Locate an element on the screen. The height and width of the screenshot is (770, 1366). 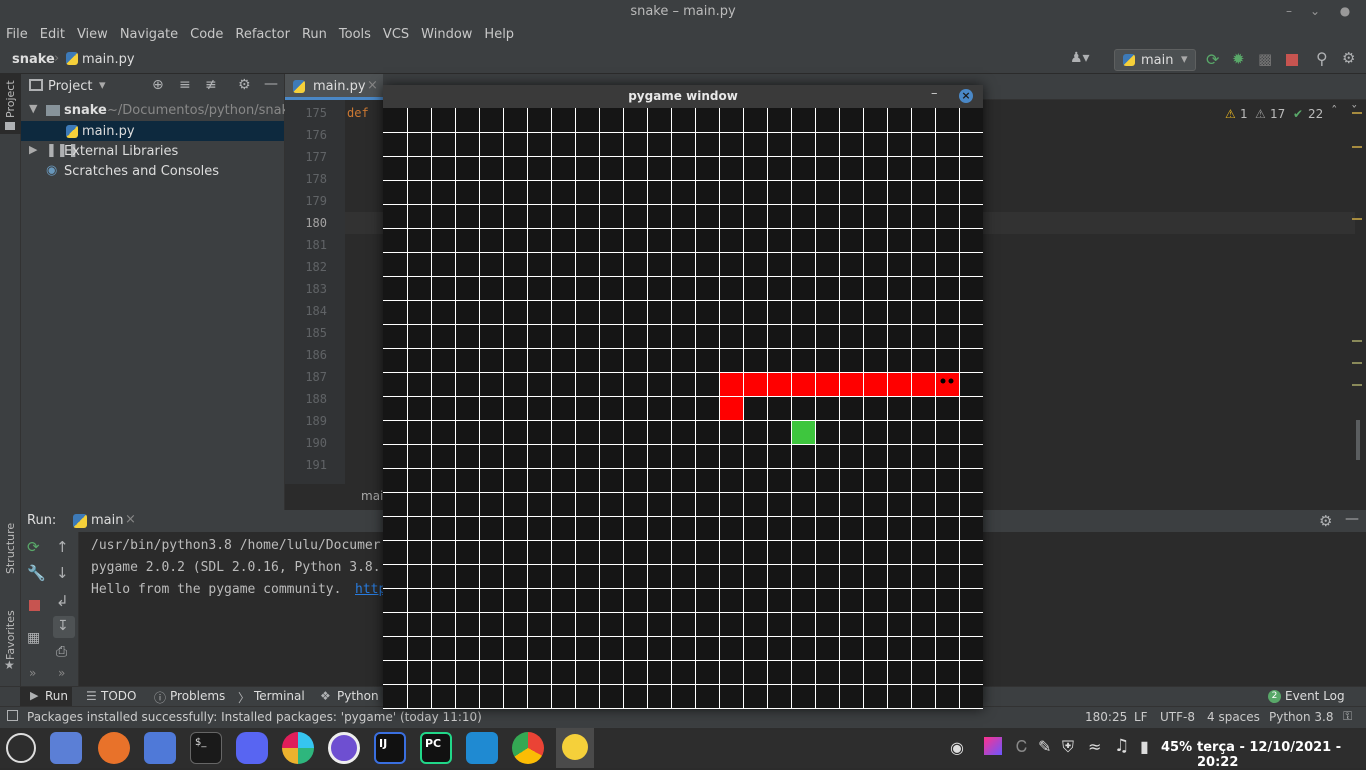
terminal-tool-button: Terminal is located at coordinates (279, 696).